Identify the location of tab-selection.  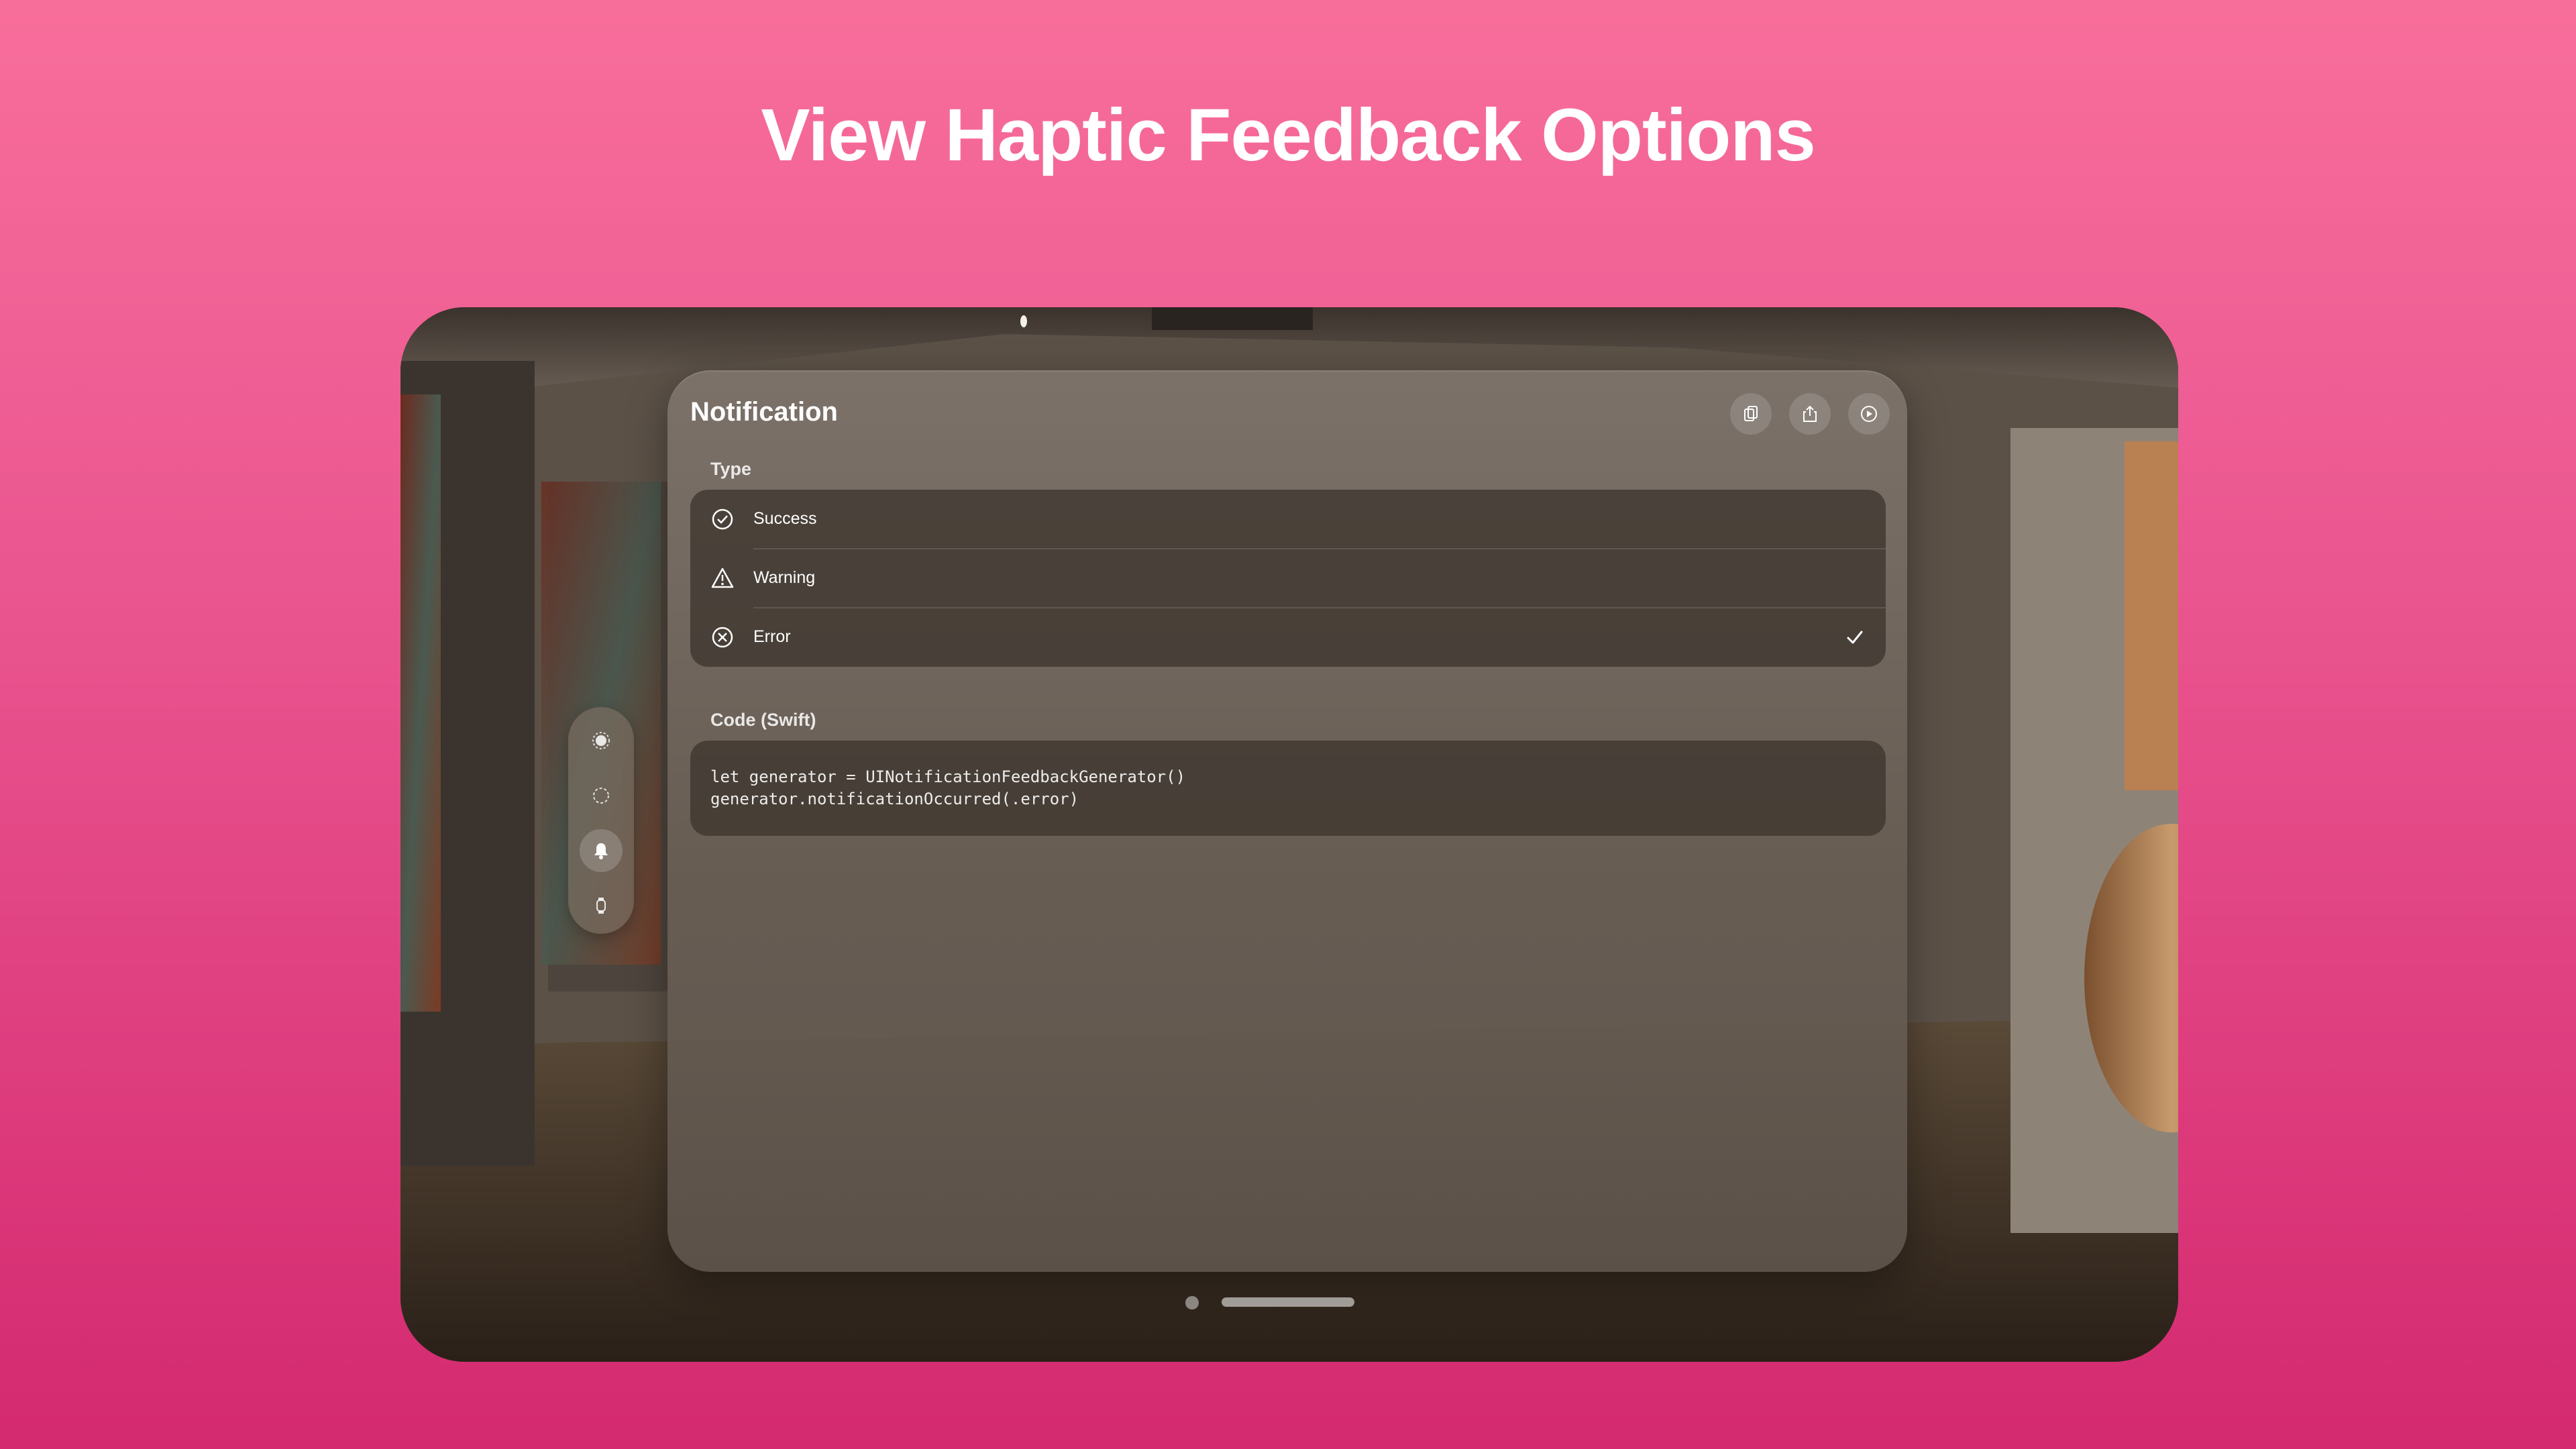
(601, 795).